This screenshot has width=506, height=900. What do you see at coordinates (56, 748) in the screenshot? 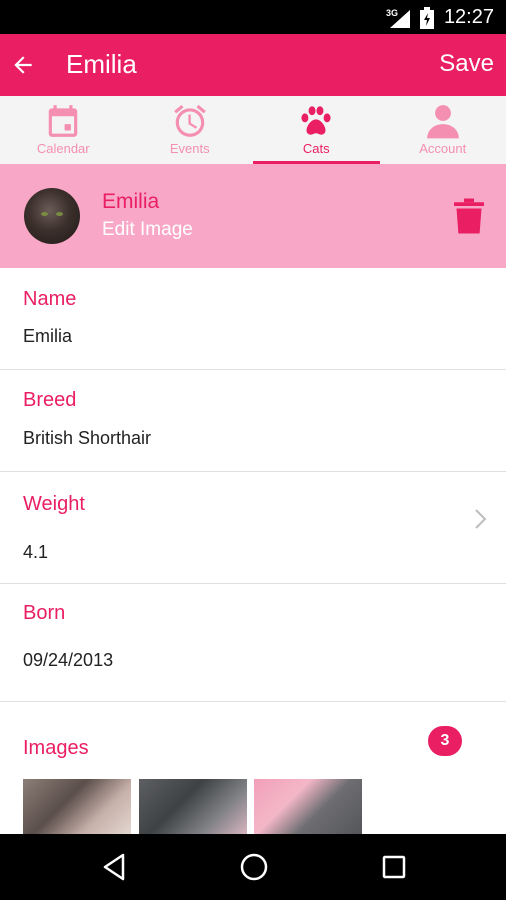
I see `images-label: Images` at bounding box center [56, 748].